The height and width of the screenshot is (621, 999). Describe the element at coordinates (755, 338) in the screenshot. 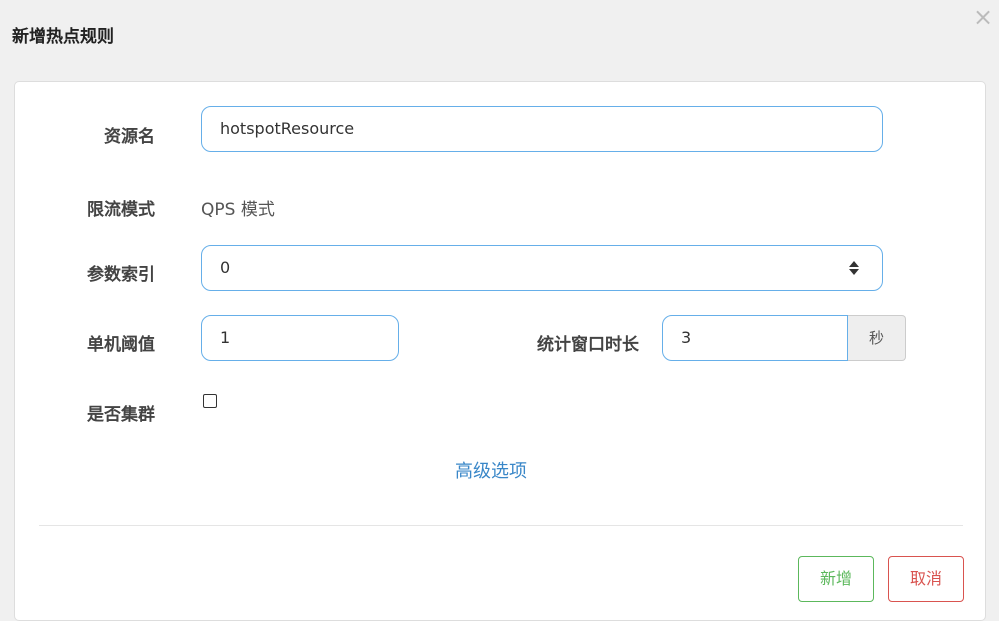

I see `window-duration-input: 3` at that location.